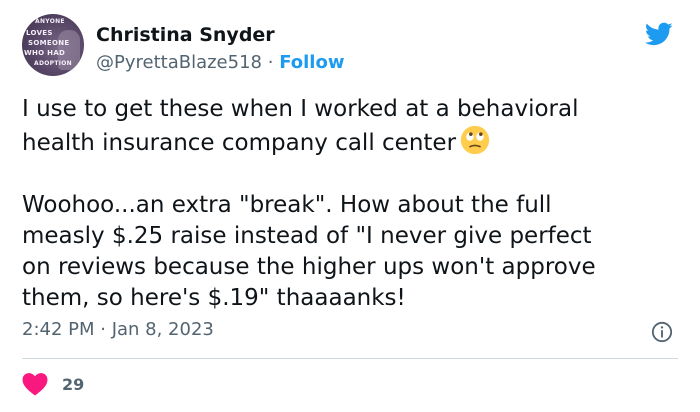 The image size is (700, 412). What do you see at coordinates (350, 358) in the screenshot?
I see `divider` at bounding box center [350, 358].